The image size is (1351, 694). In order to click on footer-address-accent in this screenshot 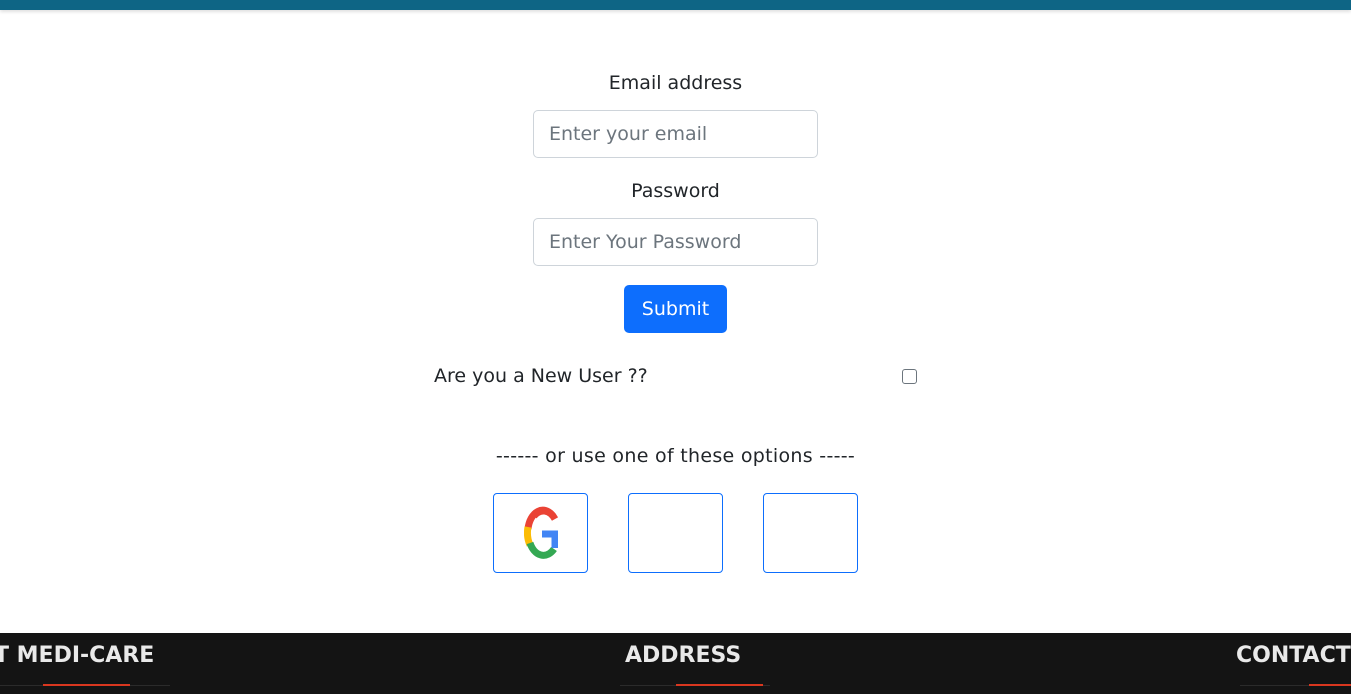, I will do `click(719, 685)`.